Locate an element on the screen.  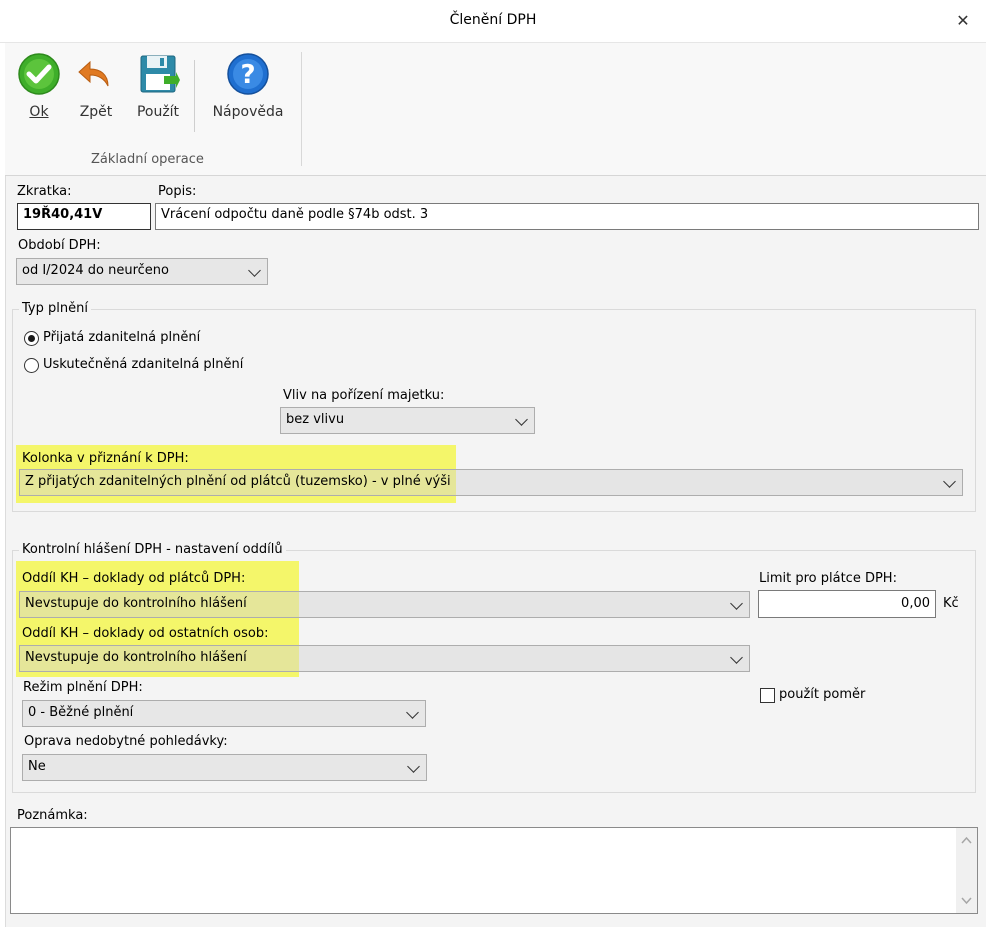
pomer-checkbox is located at coordinates (767, 695).